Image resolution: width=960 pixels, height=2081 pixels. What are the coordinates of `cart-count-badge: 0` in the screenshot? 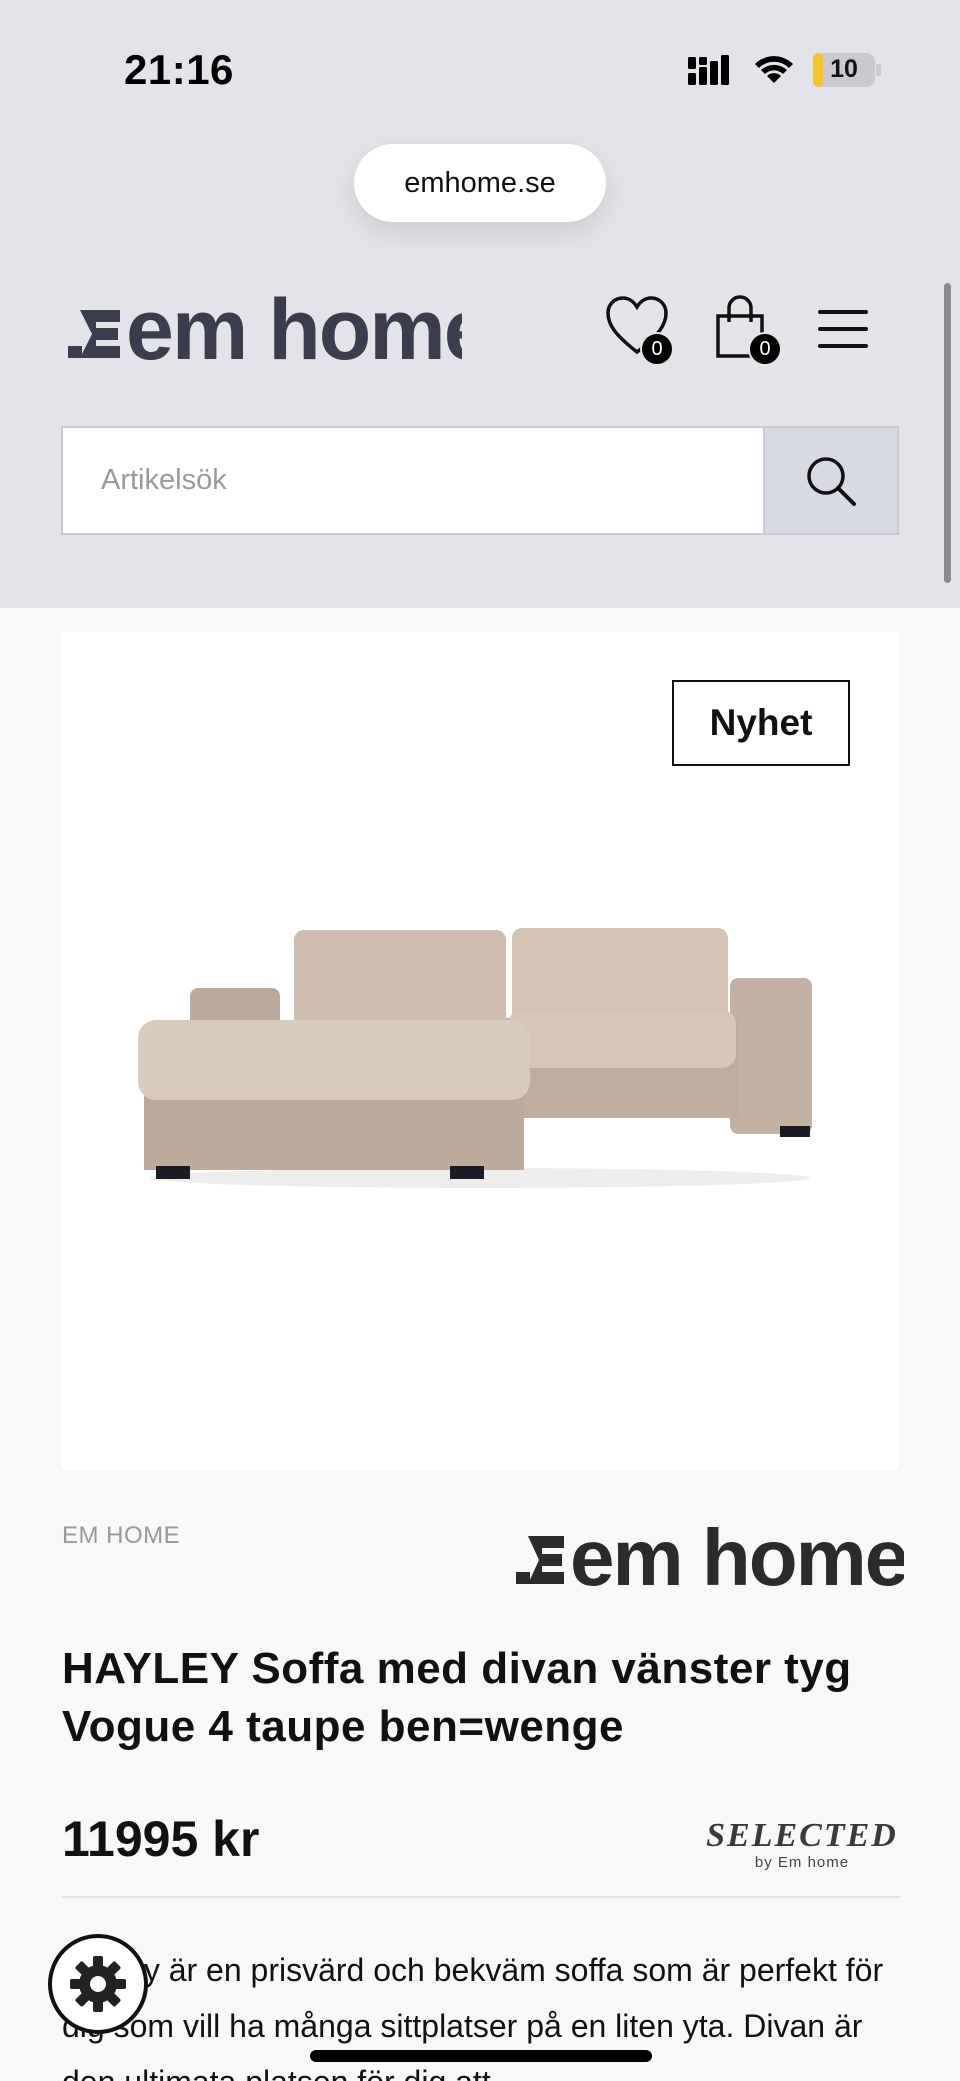 It's located at (765, 349).